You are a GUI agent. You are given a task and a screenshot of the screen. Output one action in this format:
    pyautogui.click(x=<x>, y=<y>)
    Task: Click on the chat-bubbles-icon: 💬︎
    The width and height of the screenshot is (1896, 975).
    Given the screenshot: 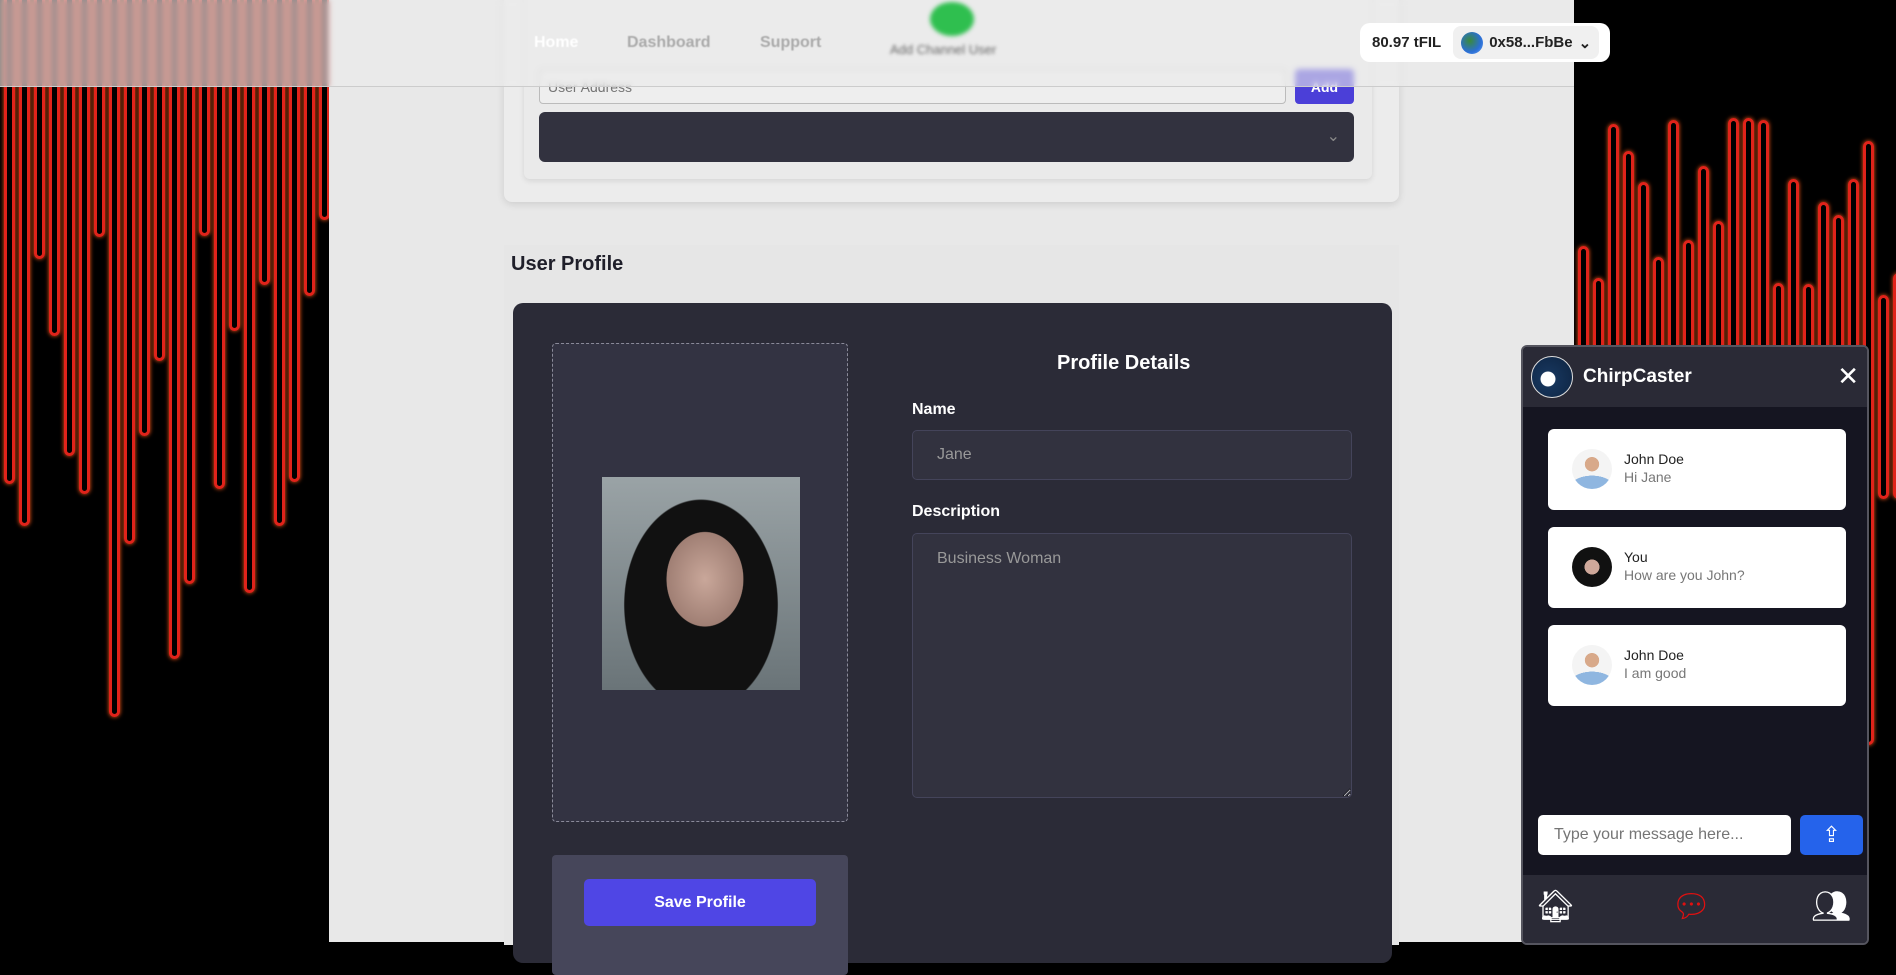 What is the action you would take?
    pyautogui.click(x=1691, y=906)
    